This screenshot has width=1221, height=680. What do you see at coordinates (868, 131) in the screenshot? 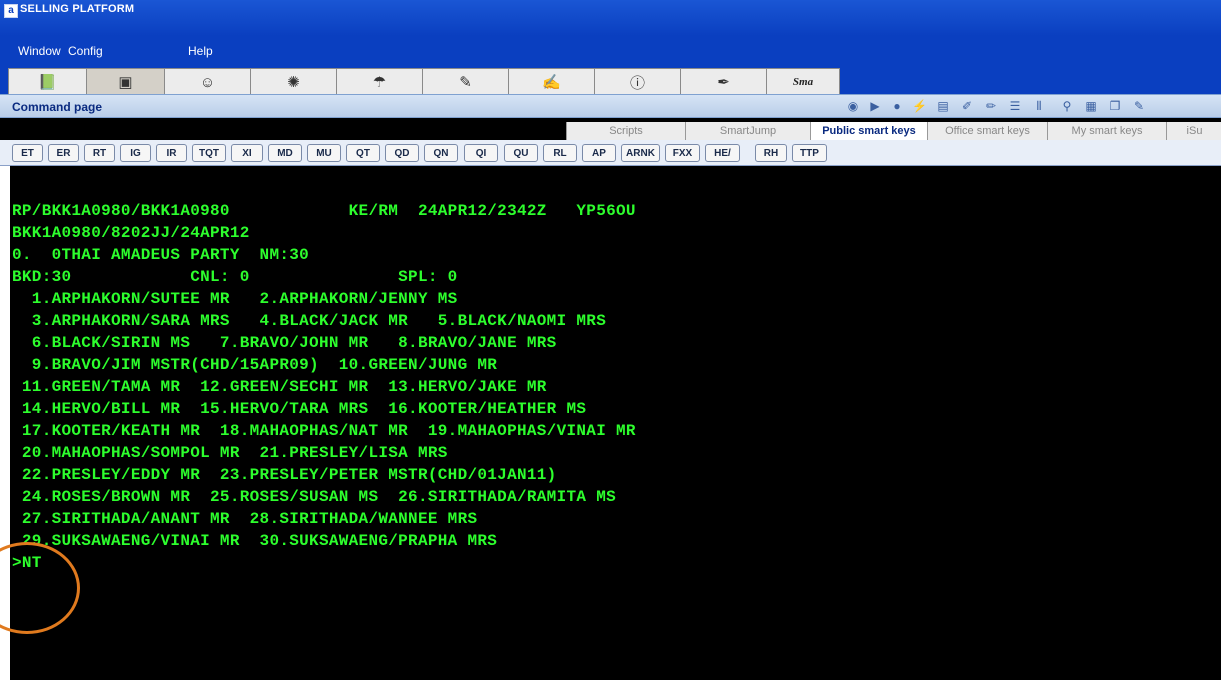
I see `tab-public-smart-keys: Public smart keys` at bounding box center [868, 131].